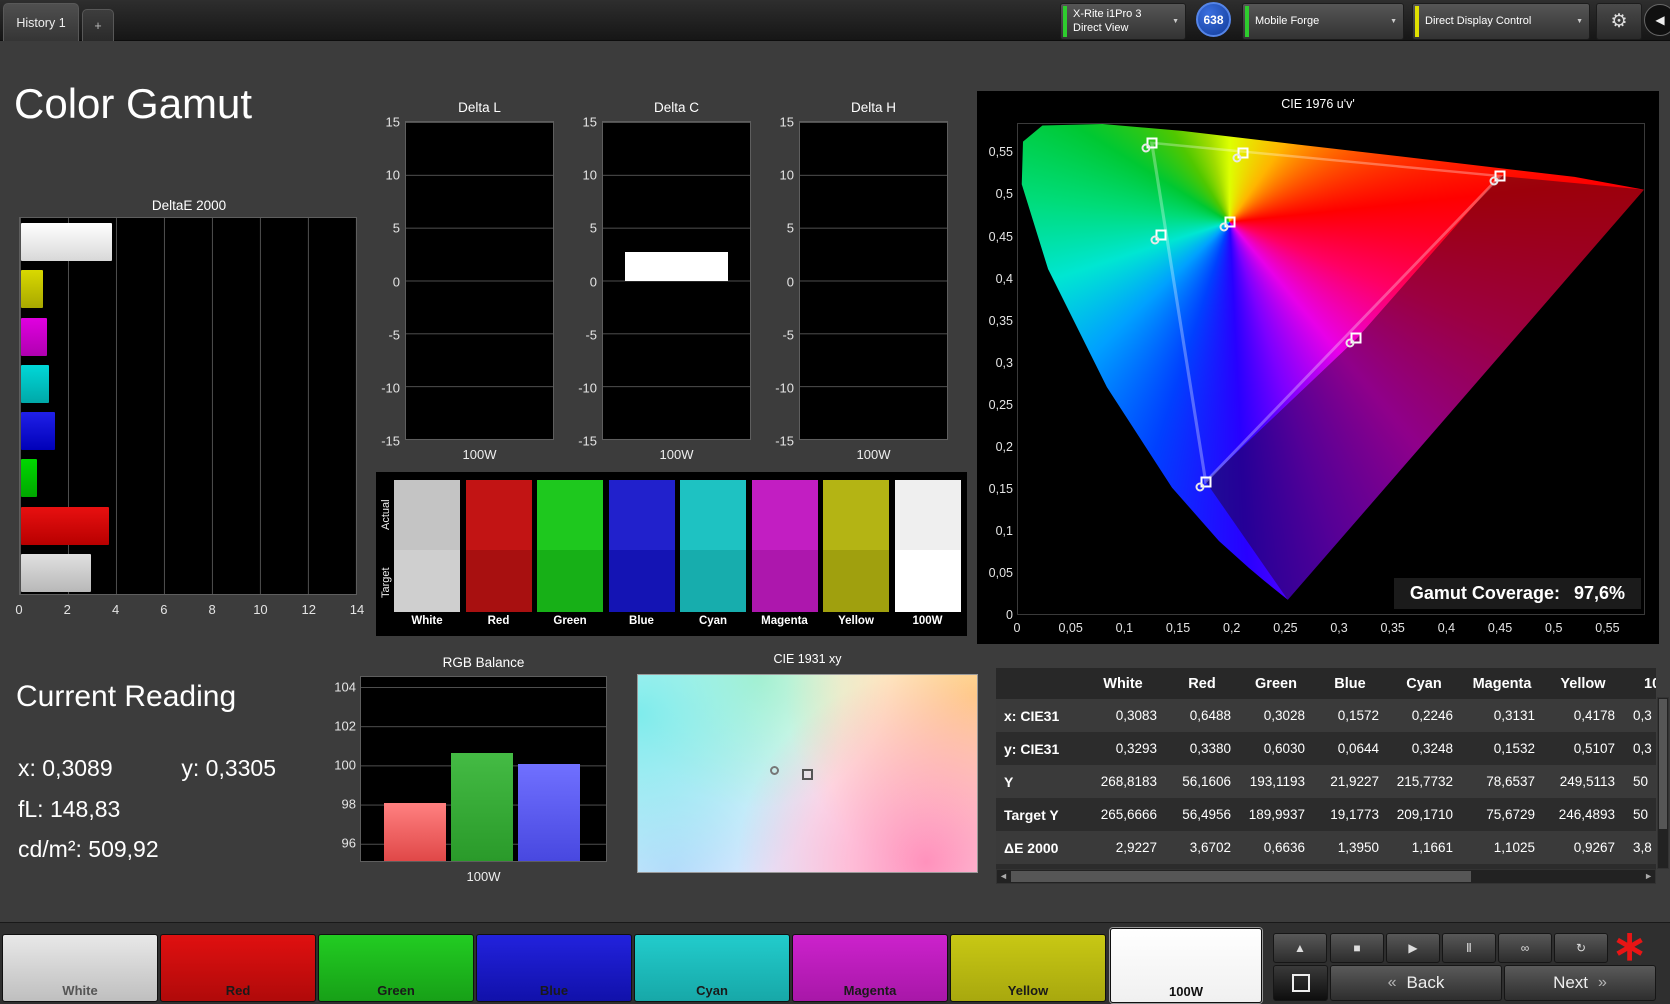 The height and width of the screenshot is (1004, 1670). I want to click on play-button: ▶, so click(1413, 948).